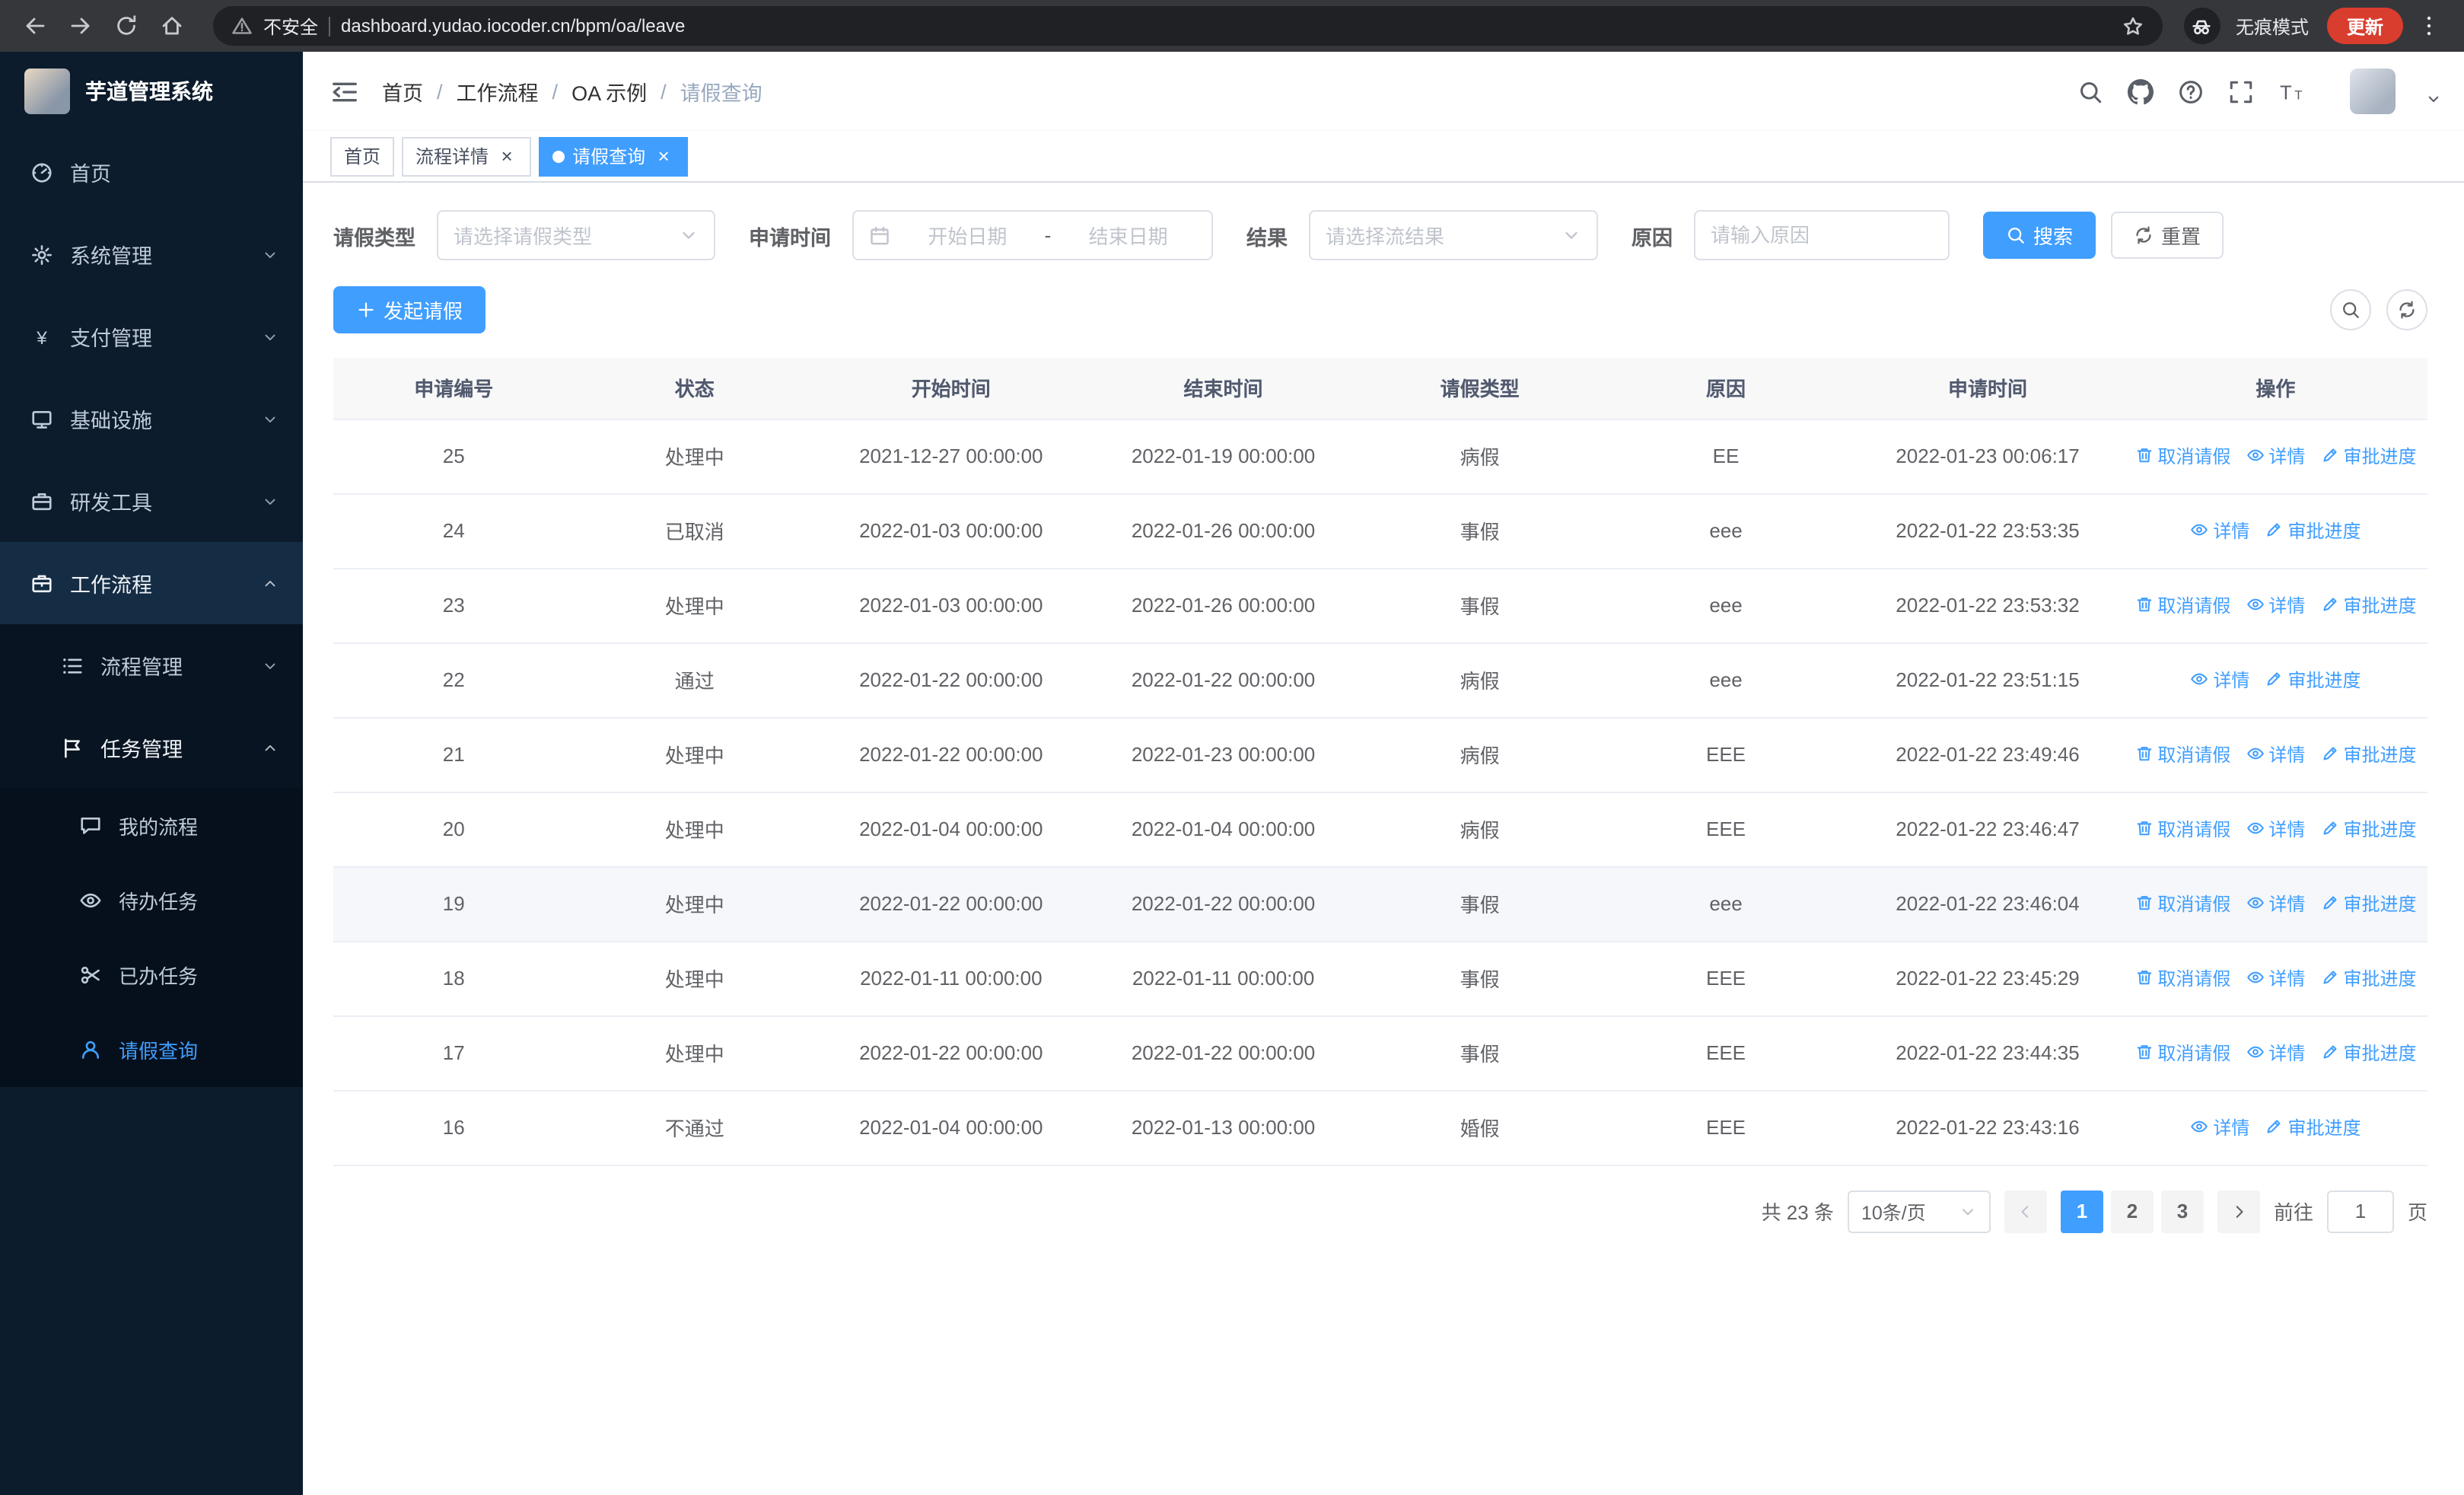 This screenshot has height=1495, width=2464. I want to click on cell-apply_time: 2022-01-23 00:06:17, so click(1987, 457).